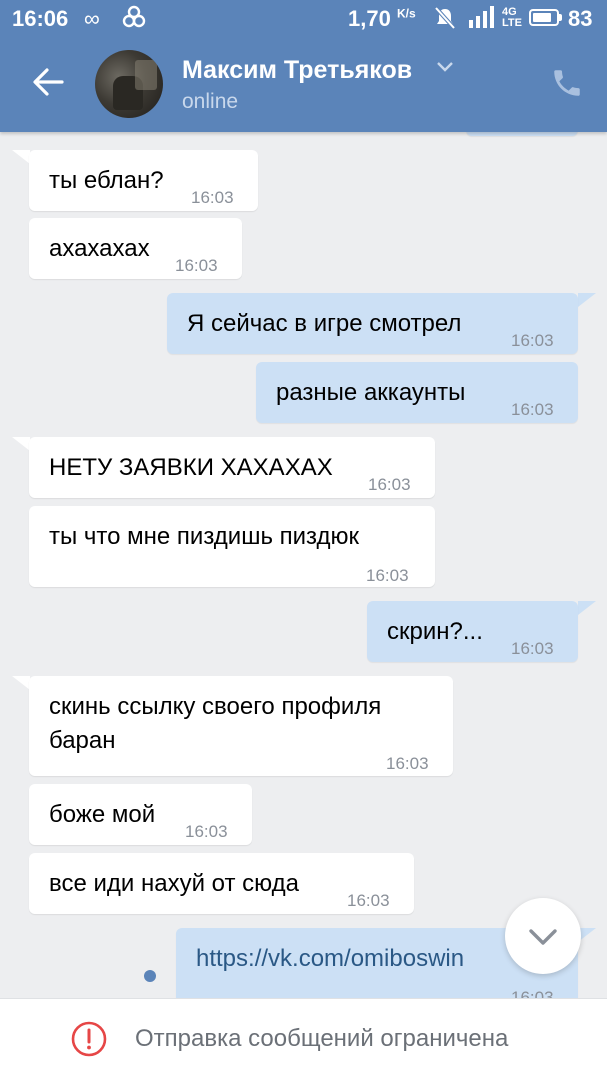 This screenshot has height=1081, width=607. What do you see at coordinates (102, 814) in the screenshot?
I see `message-text: боже мой` at bounding box center [102, 814].